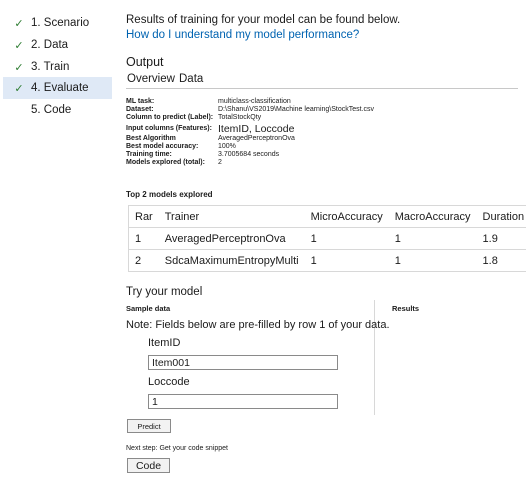 The height and width of the screenshot is (477, 526). Describe the element at coordinates (140, 101) in the screenshot. I see `info-key: ML task:` at that location.